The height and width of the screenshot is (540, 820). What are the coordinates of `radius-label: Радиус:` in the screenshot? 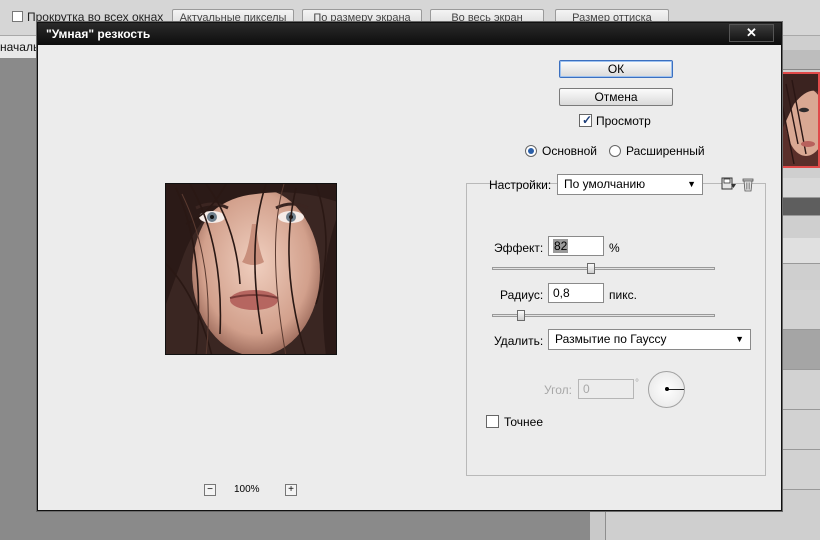 It's located at (522, 295).